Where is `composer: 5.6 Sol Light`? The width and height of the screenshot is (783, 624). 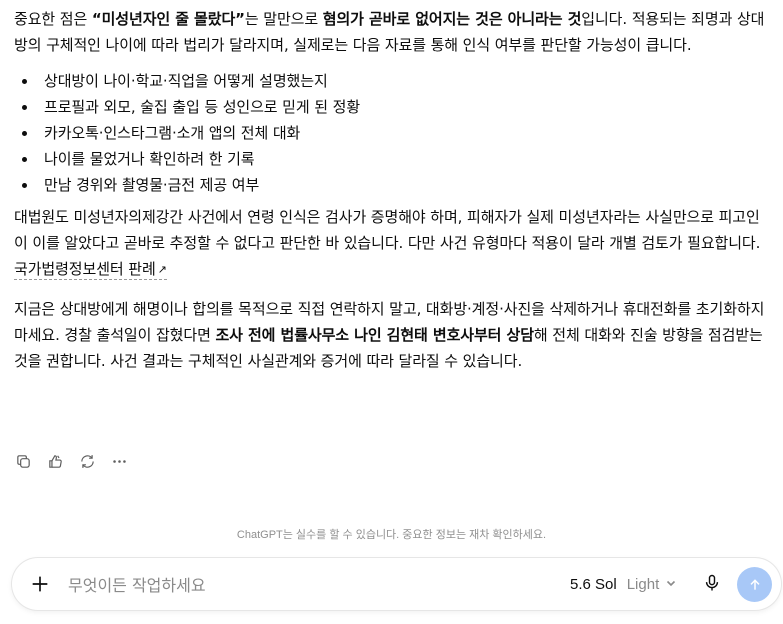
composer: 5.6 Sol Light is located at coordinates (396, 584).